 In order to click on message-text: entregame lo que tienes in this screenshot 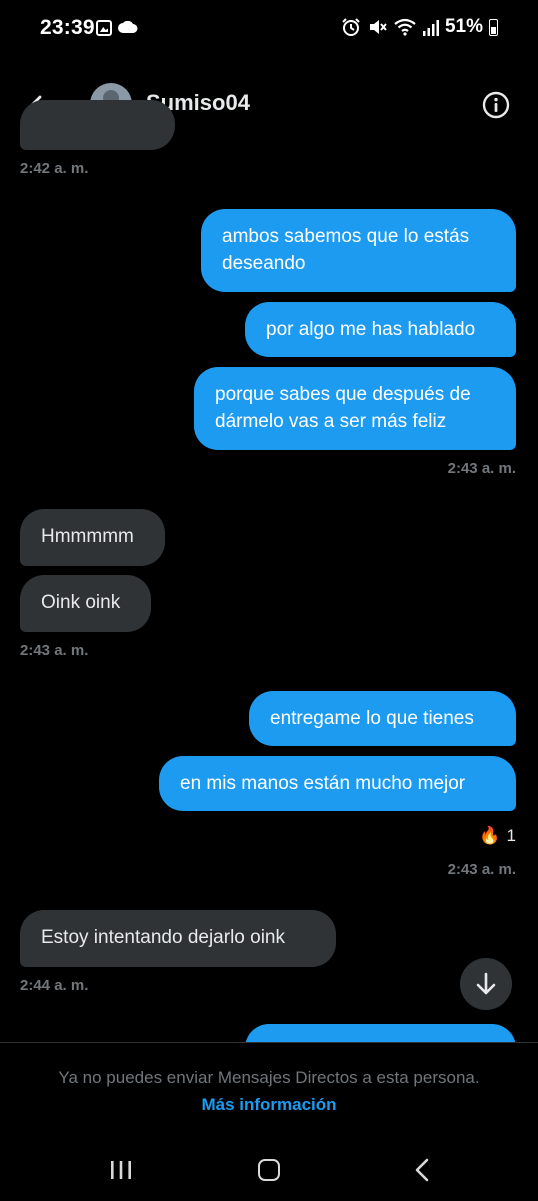, I will do `click(372, 718)`.